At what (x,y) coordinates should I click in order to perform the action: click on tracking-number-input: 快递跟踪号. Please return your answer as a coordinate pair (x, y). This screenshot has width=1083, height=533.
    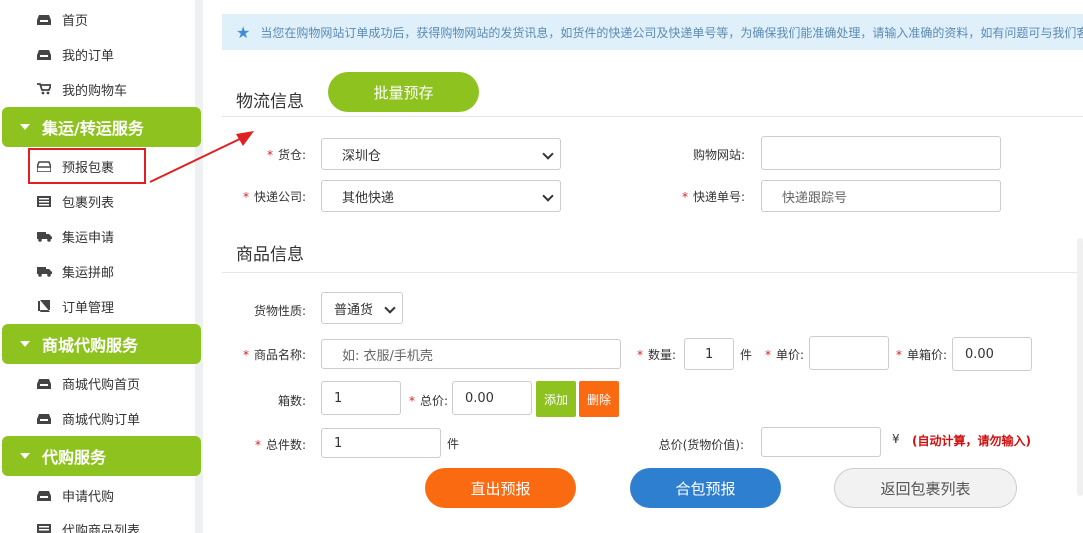
    Looking at the image, I should click on (881, 196).